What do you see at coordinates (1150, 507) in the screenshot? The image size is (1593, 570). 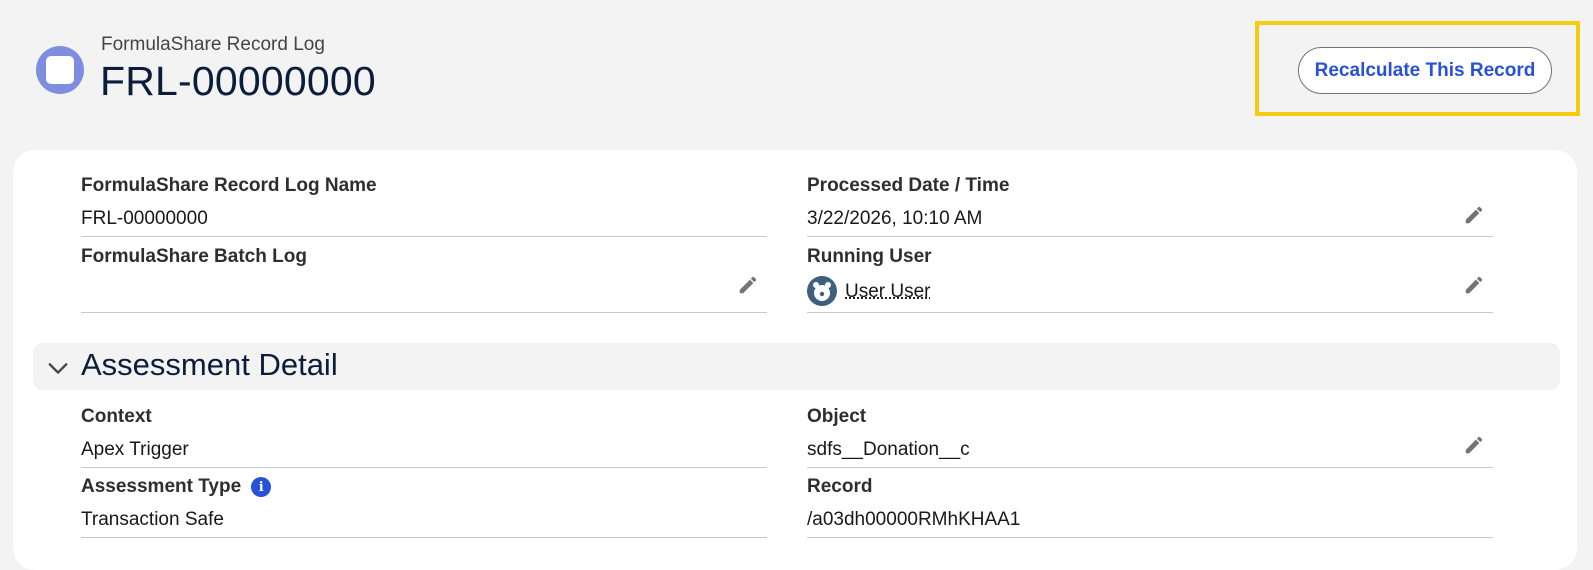 I see `field-record: Record /a03dh00000RMhKHAA1` at bounding box center [1150, 507].